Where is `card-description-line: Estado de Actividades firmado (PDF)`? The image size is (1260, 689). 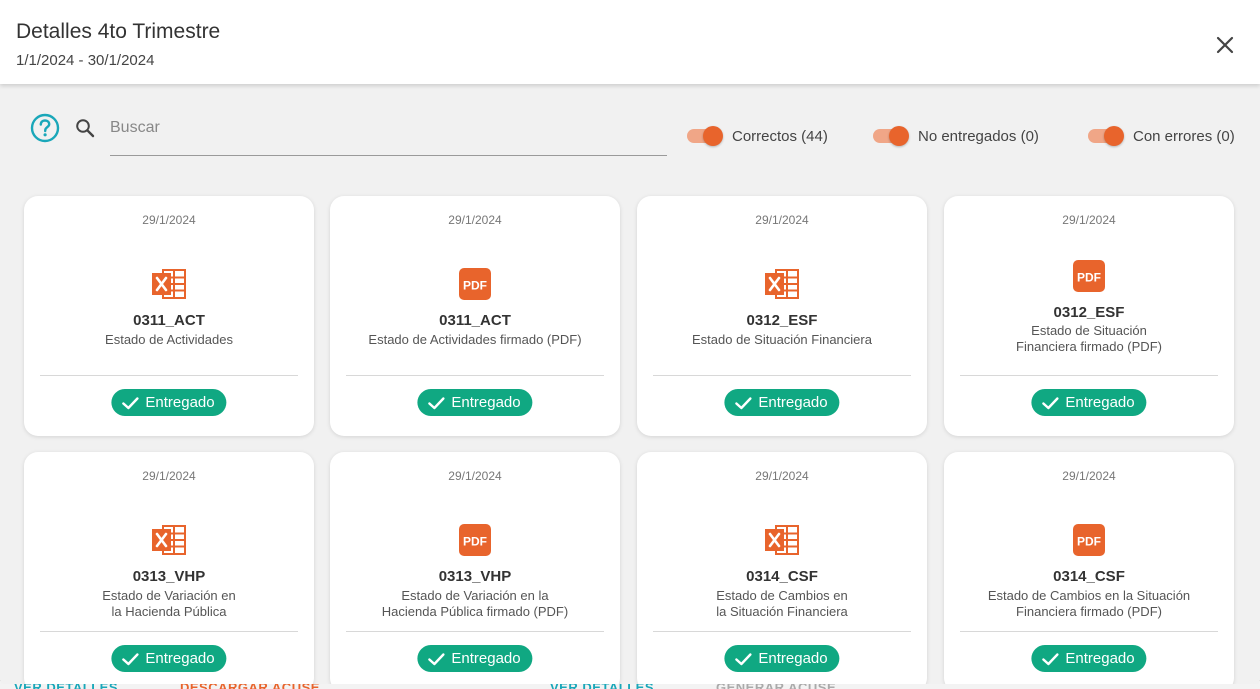
card-description-line: Estado de Actividades firmado (PDF) is located at coordinates (475, 339).